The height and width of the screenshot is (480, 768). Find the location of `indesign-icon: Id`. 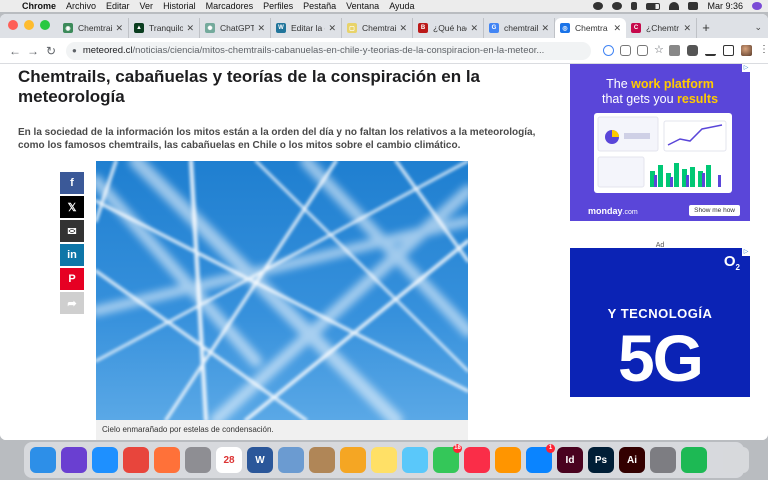

indesign-icon: Id is located at coordinates (570, 460).